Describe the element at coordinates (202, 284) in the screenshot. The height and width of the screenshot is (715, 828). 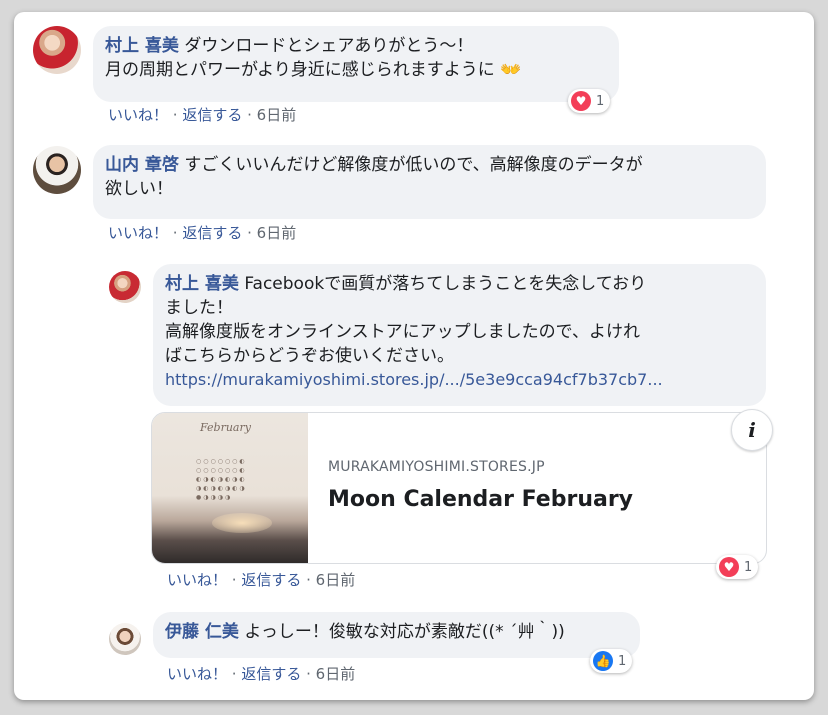
I see `reply-author: 村上 喜美` at that location.